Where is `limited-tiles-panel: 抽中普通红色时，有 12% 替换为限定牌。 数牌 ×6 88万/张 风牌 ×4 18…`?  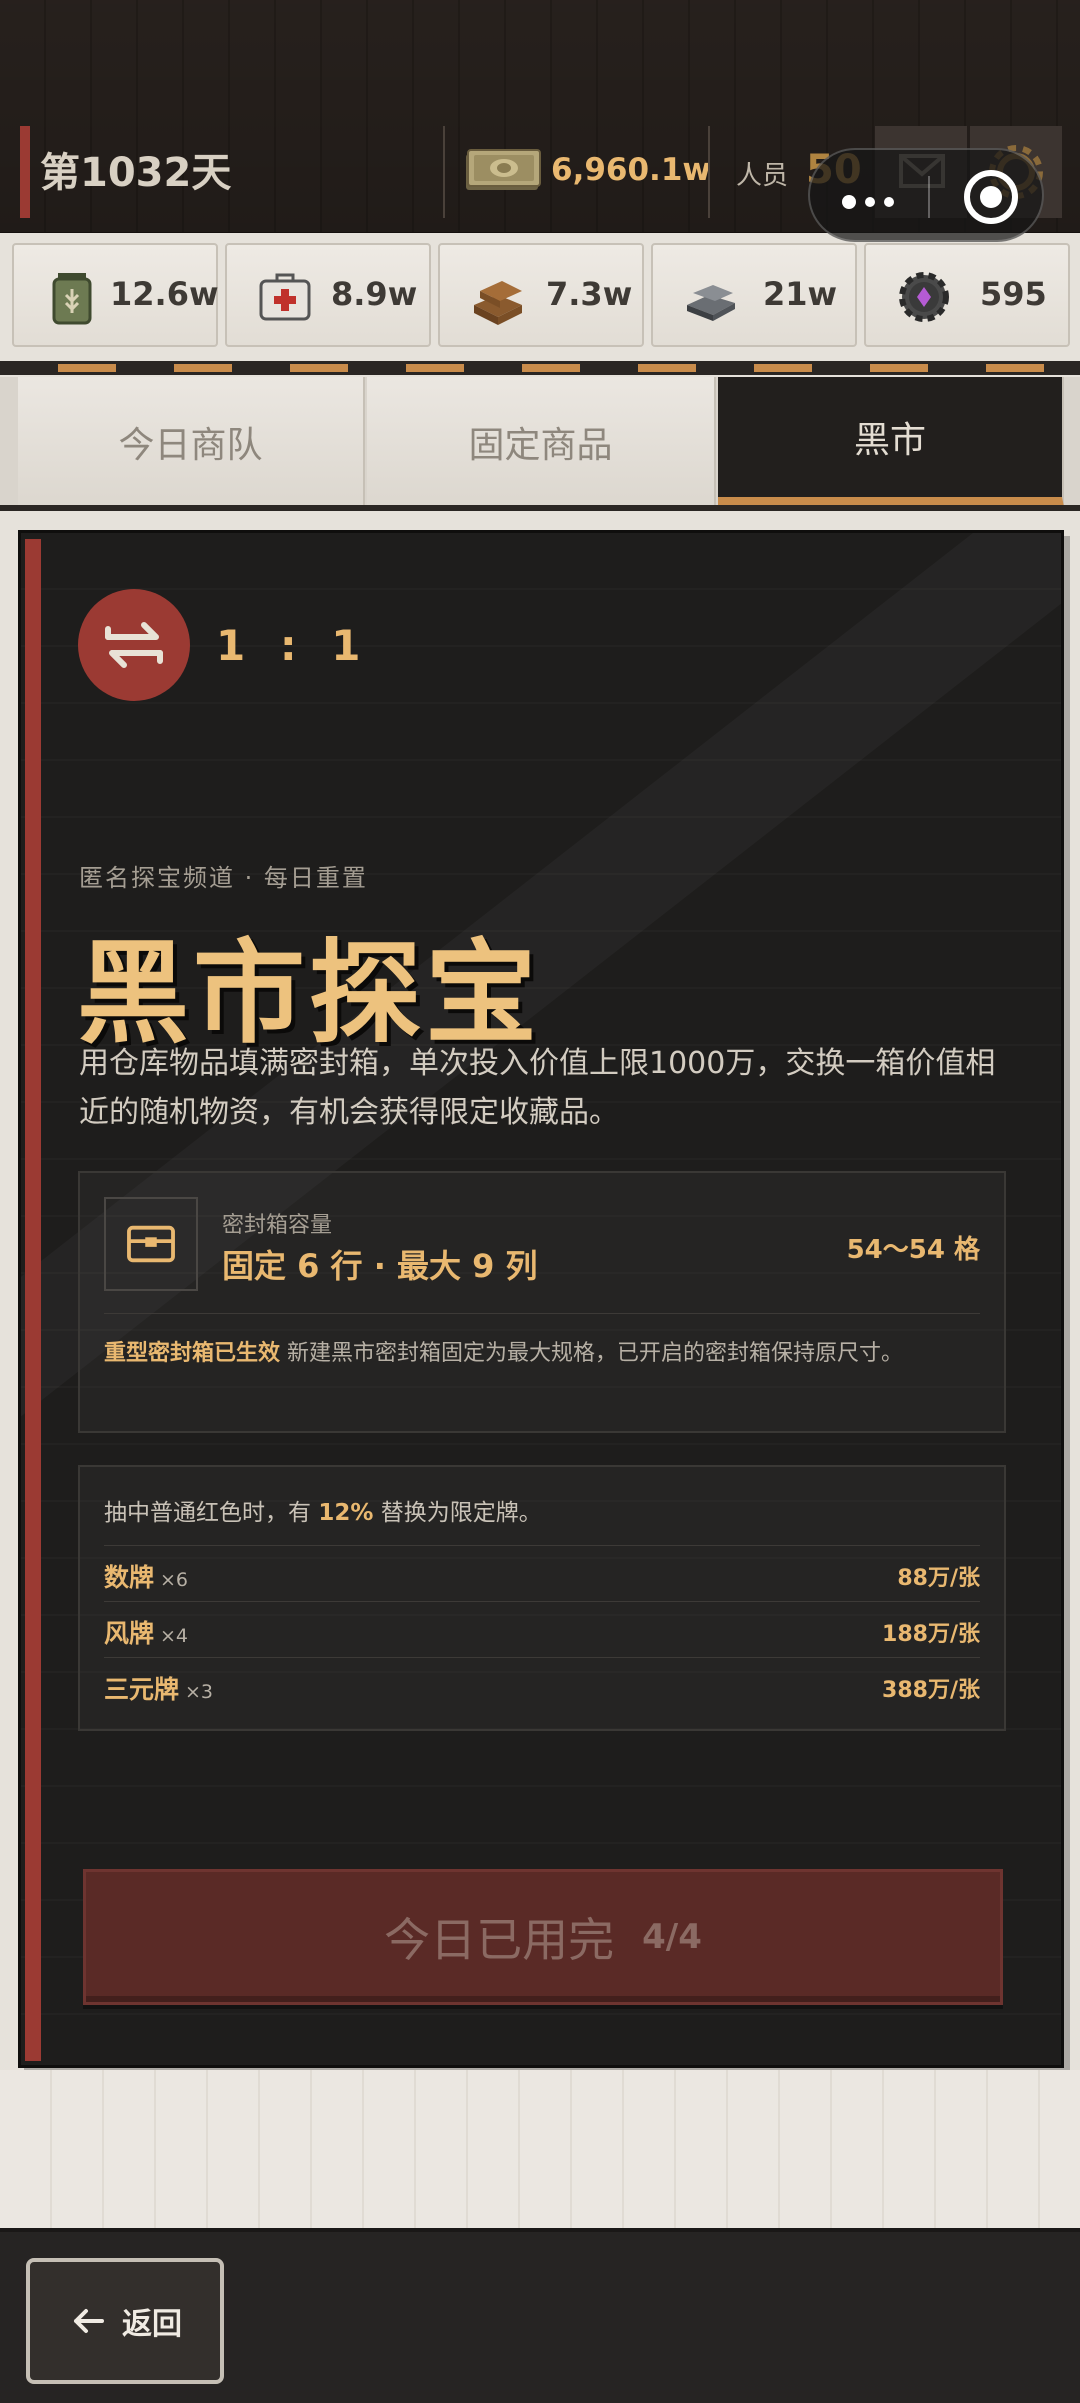 limited-tiles-panel: 抽中普通红色时，有 12% 替换为限定牌。 数牌 ×6 88万/张 风牌 ×4 18… is located at coordinates (542, 1598).